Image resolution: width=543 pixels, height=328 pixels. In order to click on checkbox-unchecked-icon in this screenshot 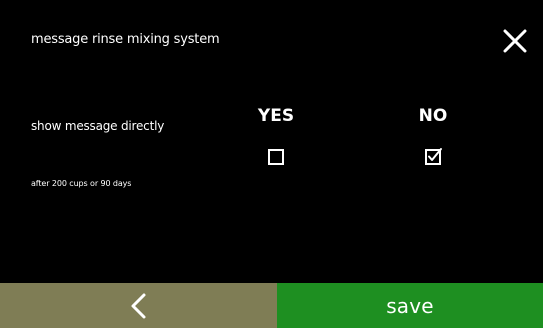, I will do `click(276, 157)`.